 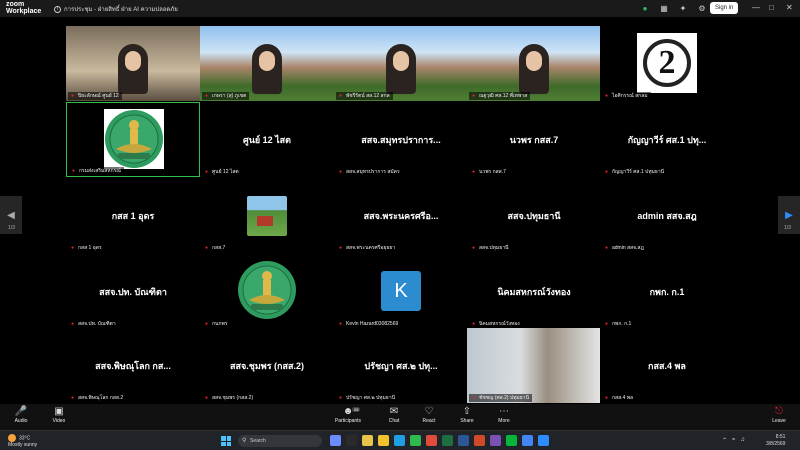 I want to click on security-shield-icon: ●, so click(x=645, y=8).